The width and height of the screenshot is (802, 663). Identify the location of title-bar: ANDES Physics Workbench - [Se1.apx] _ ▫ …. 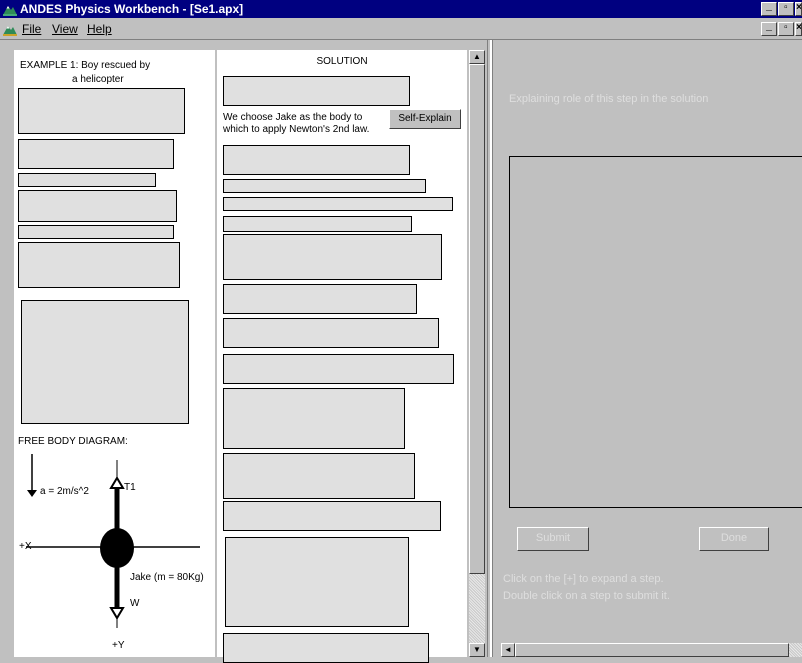
(401, 9).